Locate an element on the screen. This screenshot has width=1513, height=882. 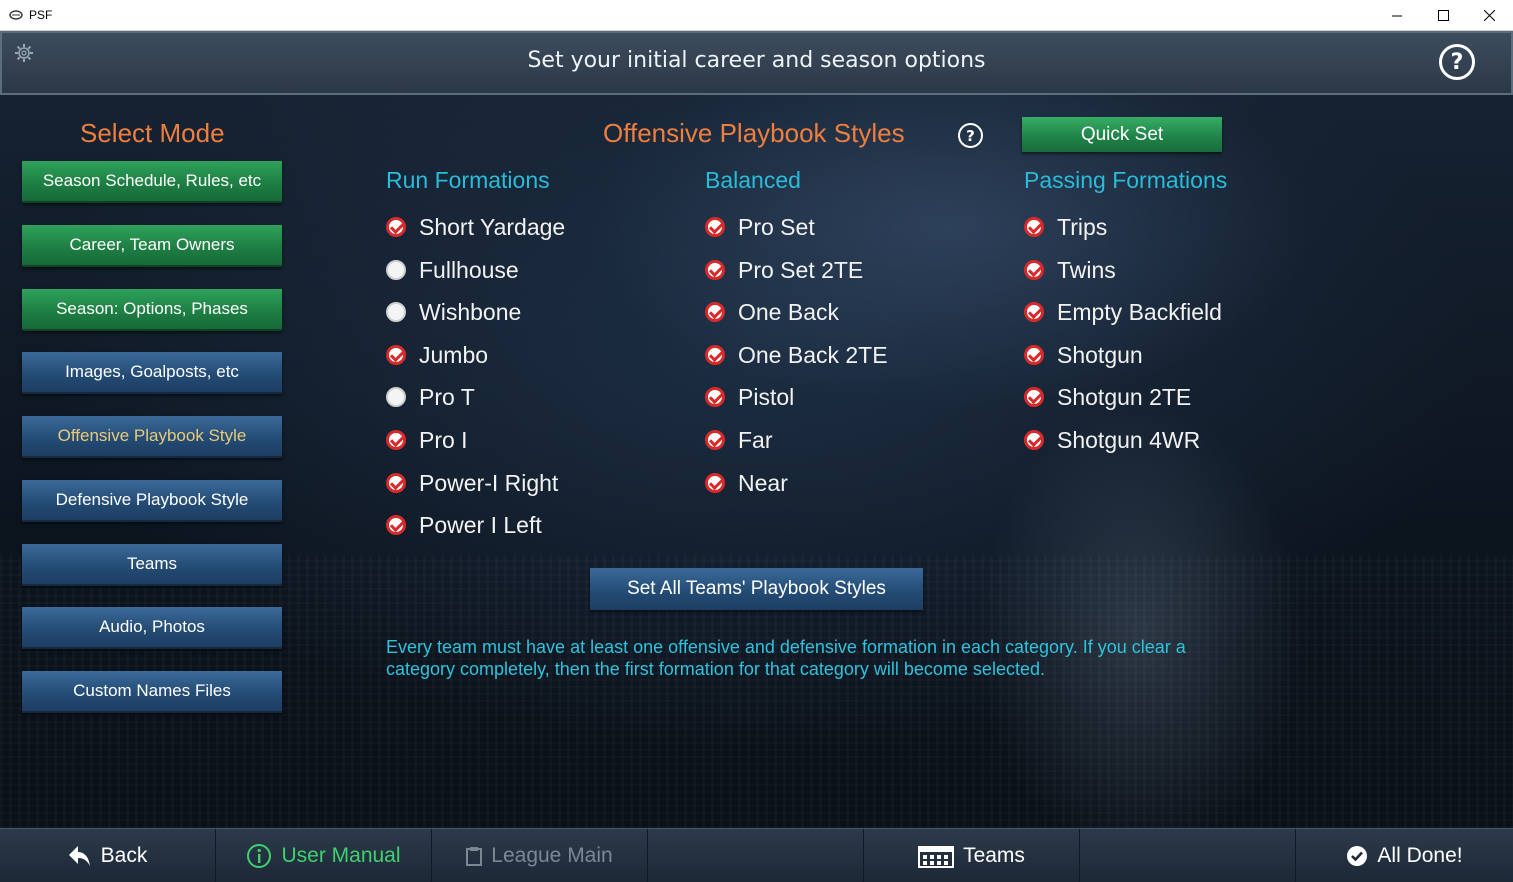
set-all-teams-button: Set All Teams' Playbook Styles is located at coordinates (756, 589).